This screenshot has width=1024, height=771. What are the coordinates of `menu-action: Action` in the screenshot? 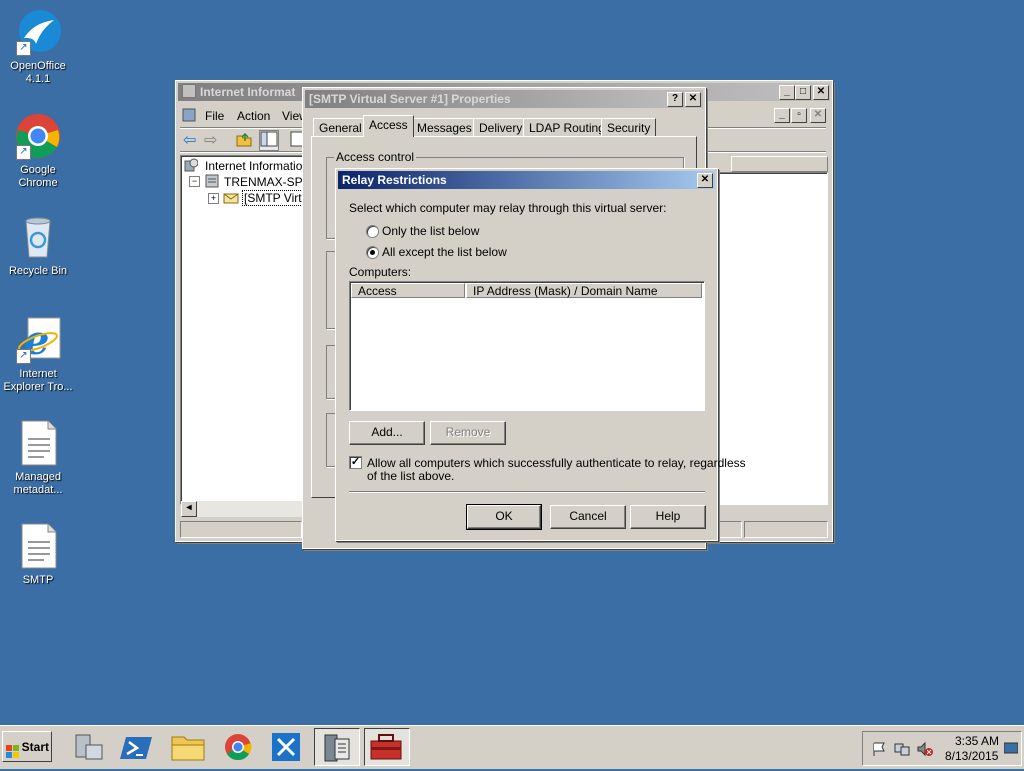 It's located at (253, 116).